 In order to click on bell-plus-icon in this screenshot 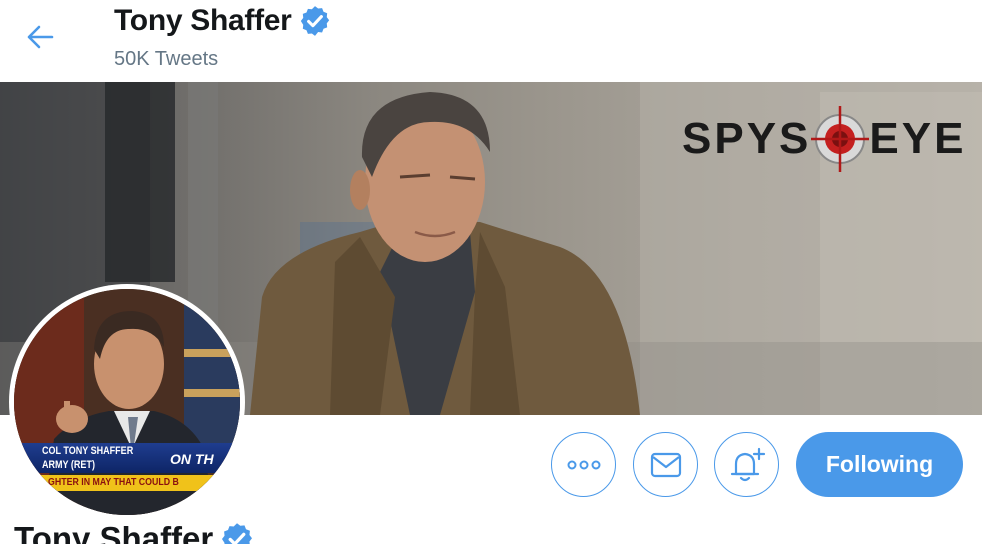, I will do `click(747, 464)`.